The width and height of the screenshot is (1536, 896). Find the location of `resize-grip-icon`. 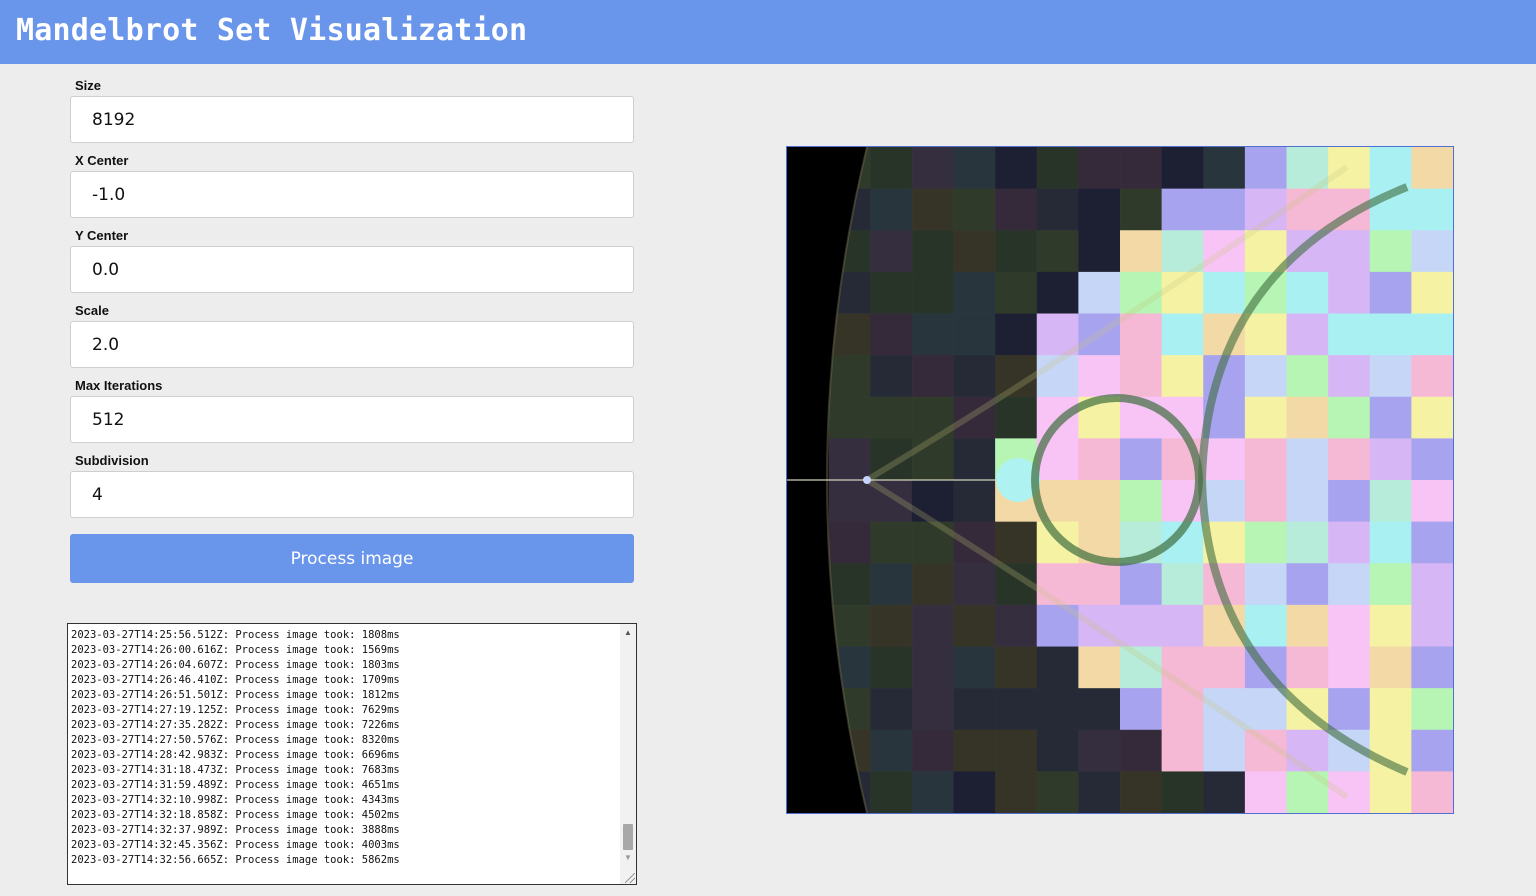

resize-grip-icon is located at coordinates (630, 878).